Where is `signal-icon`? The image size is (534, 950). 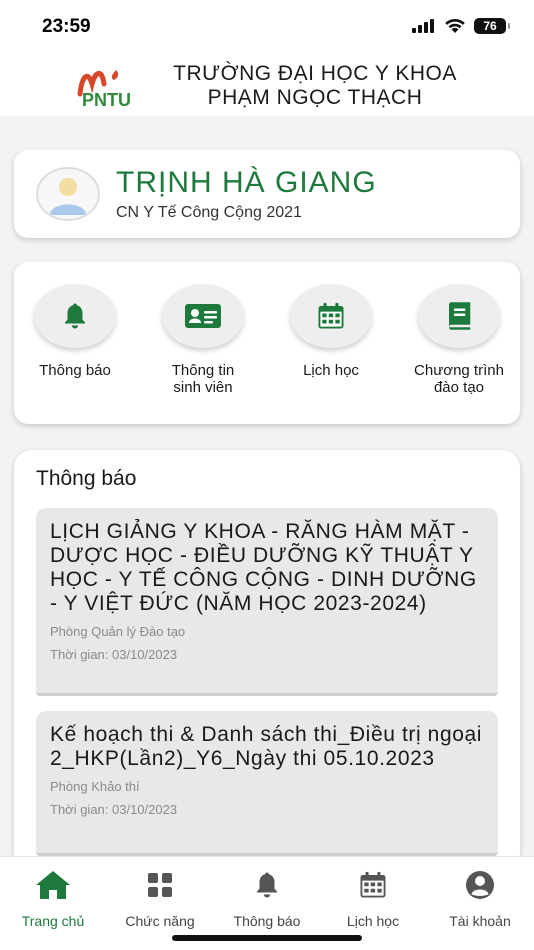 signal-icon is located at coordinates (423, 26).